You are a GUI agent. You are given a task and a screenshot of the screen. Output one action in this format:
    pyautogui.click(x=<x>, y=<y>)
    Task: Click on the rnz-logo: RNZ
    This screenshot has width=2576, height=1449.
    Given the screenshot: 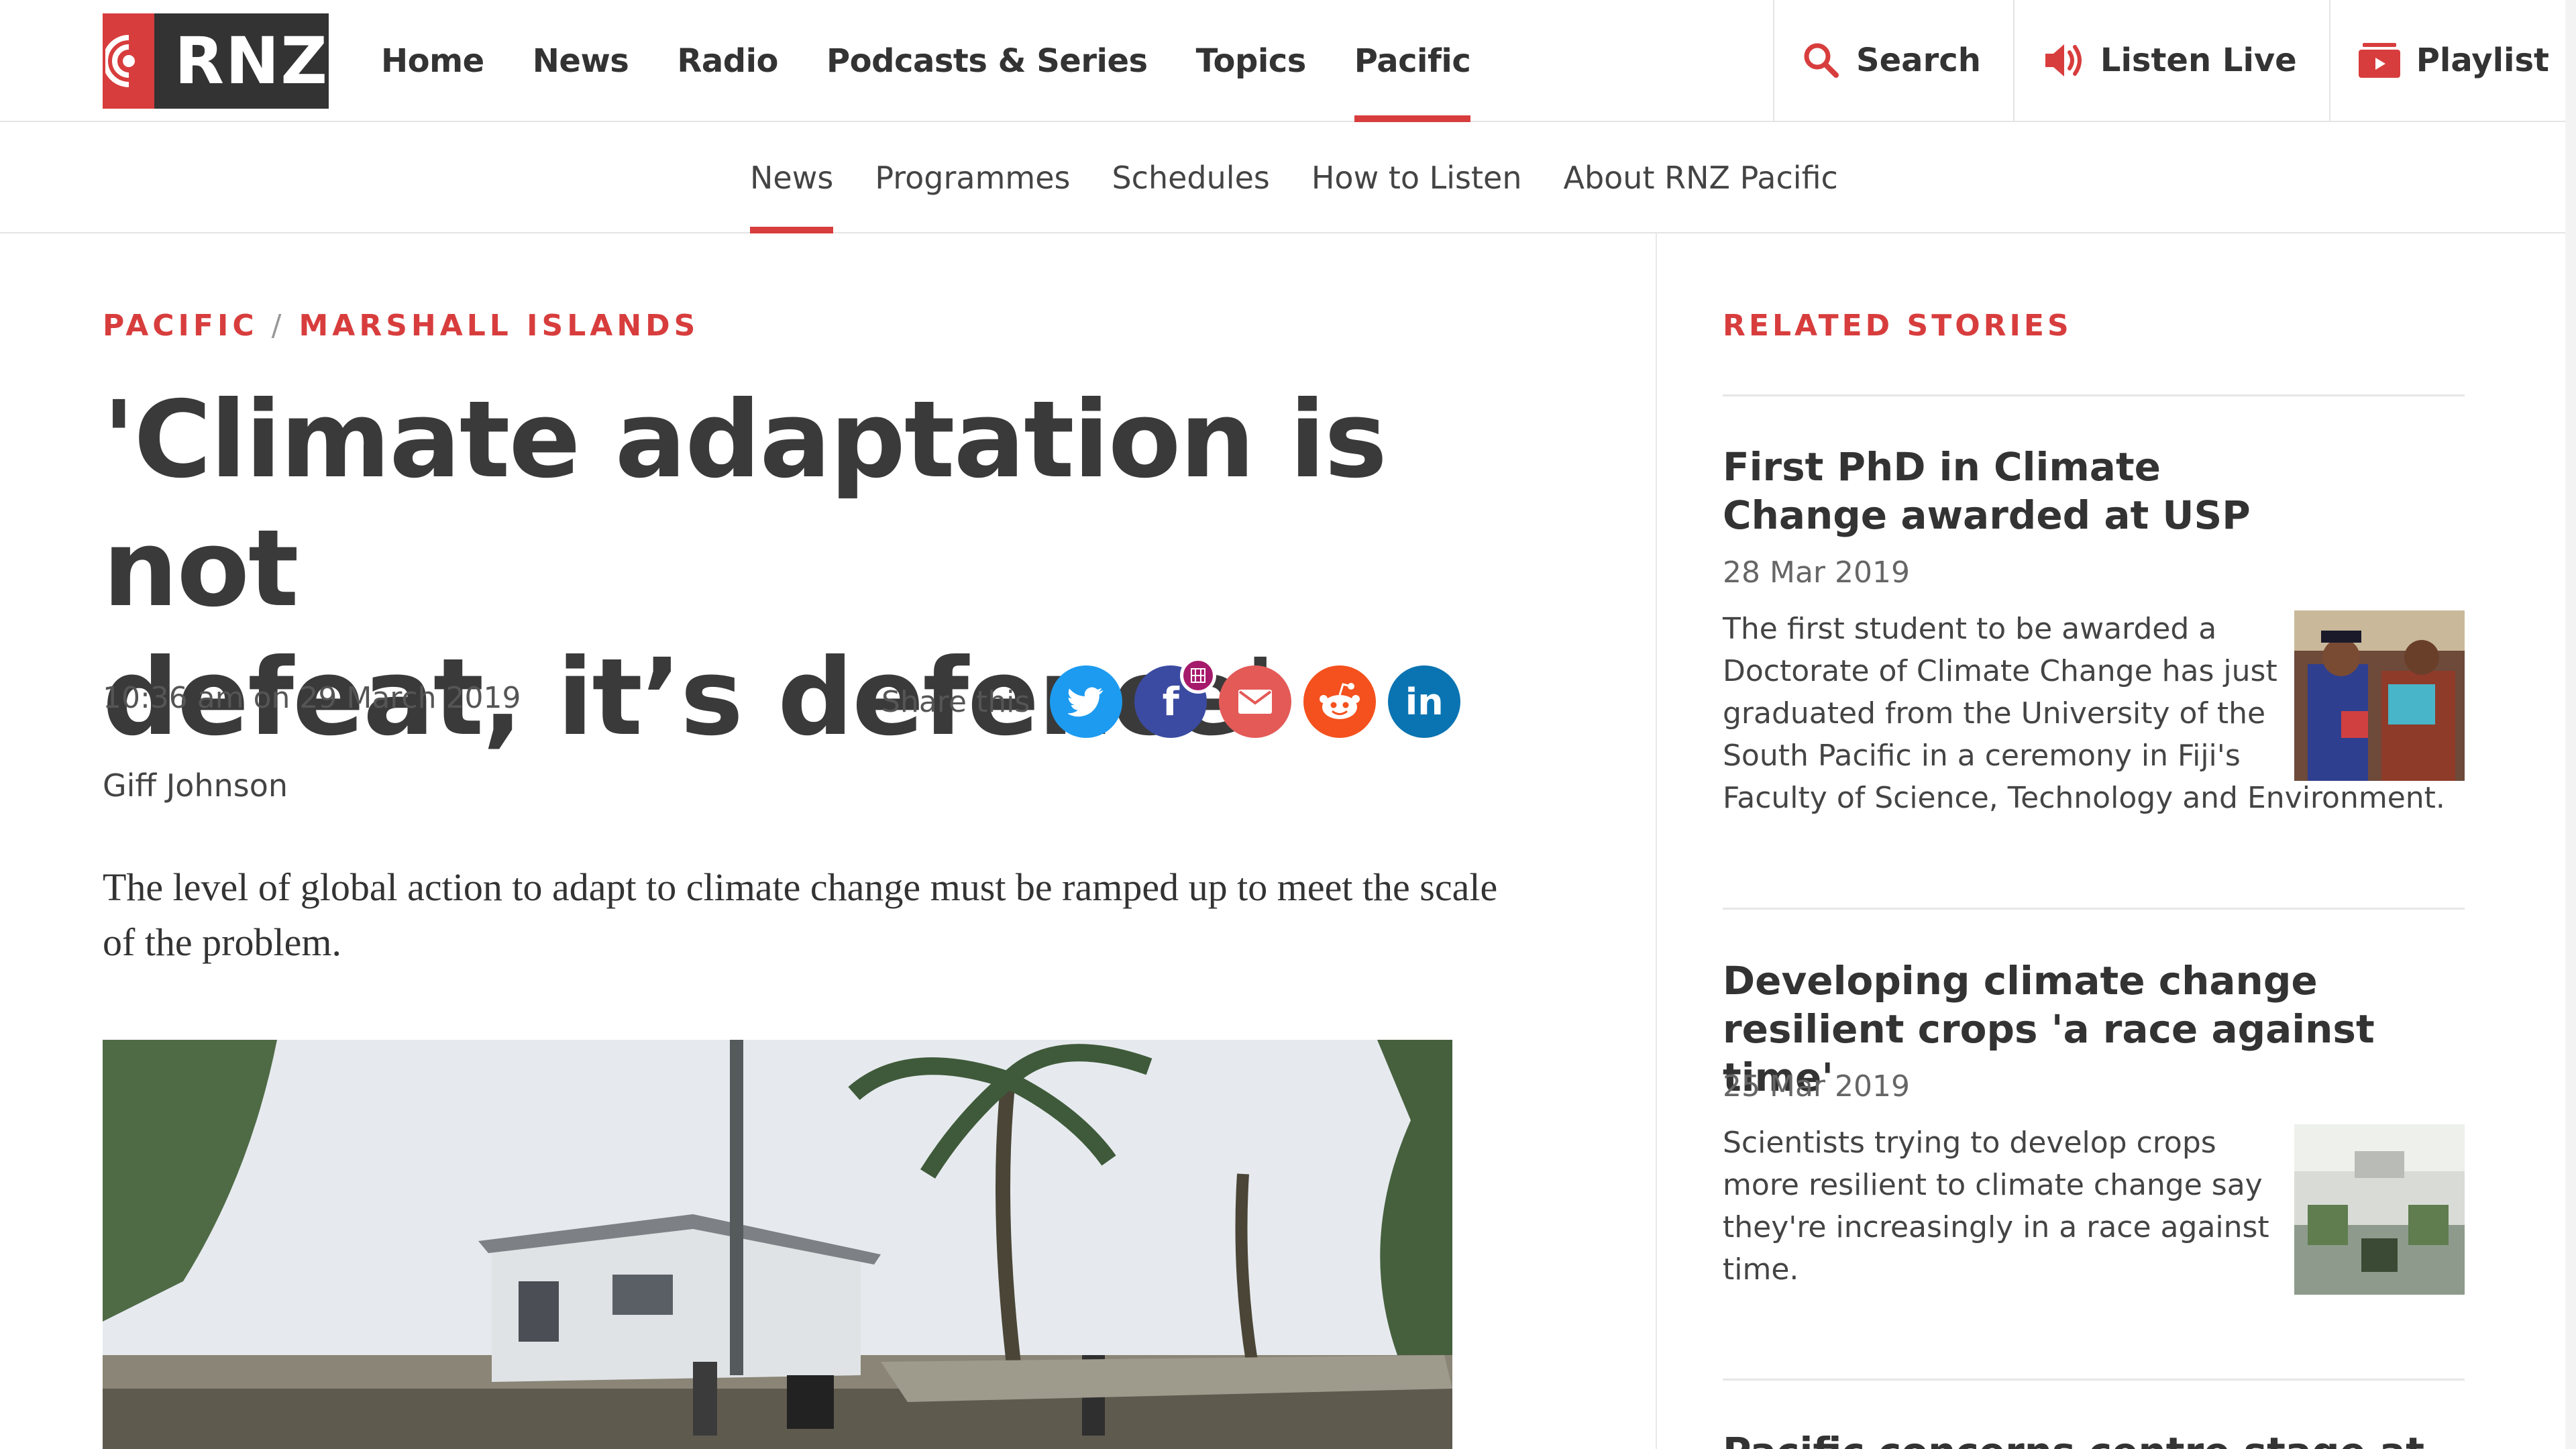 What is the action you would take?
    pyautogui.click(x=216, y=61)
    